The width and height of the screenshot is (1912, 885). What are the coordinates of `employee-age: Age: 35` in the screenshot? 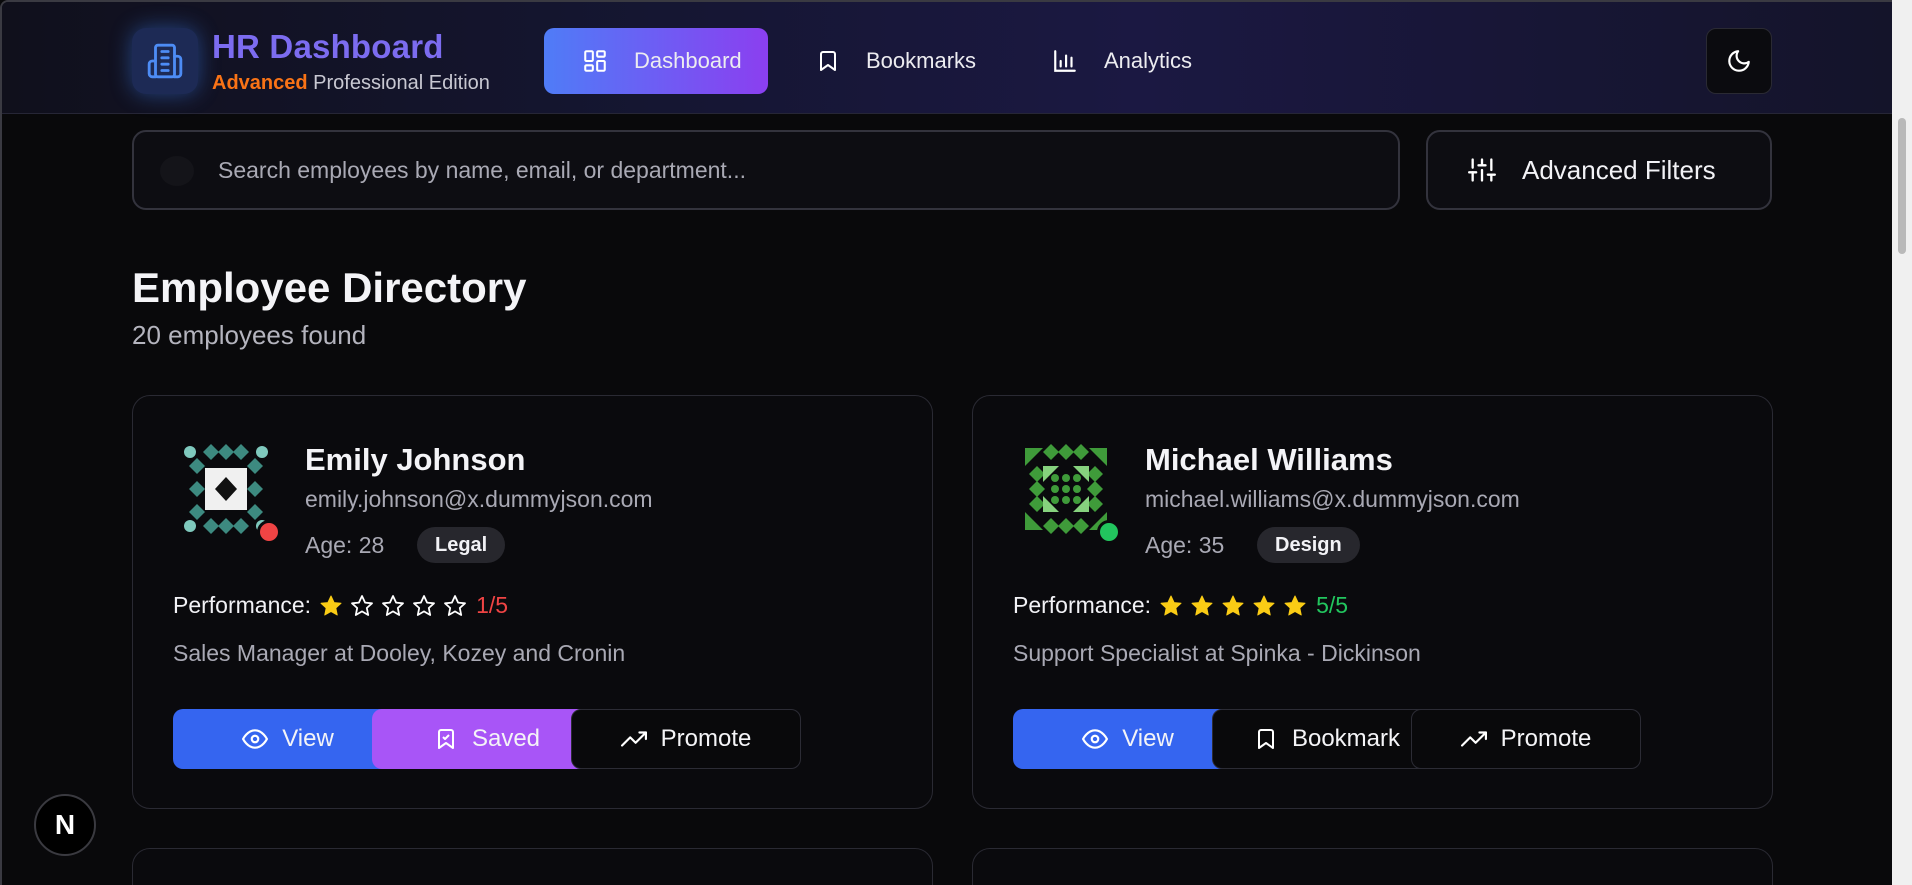 It's located at (1185, 545).